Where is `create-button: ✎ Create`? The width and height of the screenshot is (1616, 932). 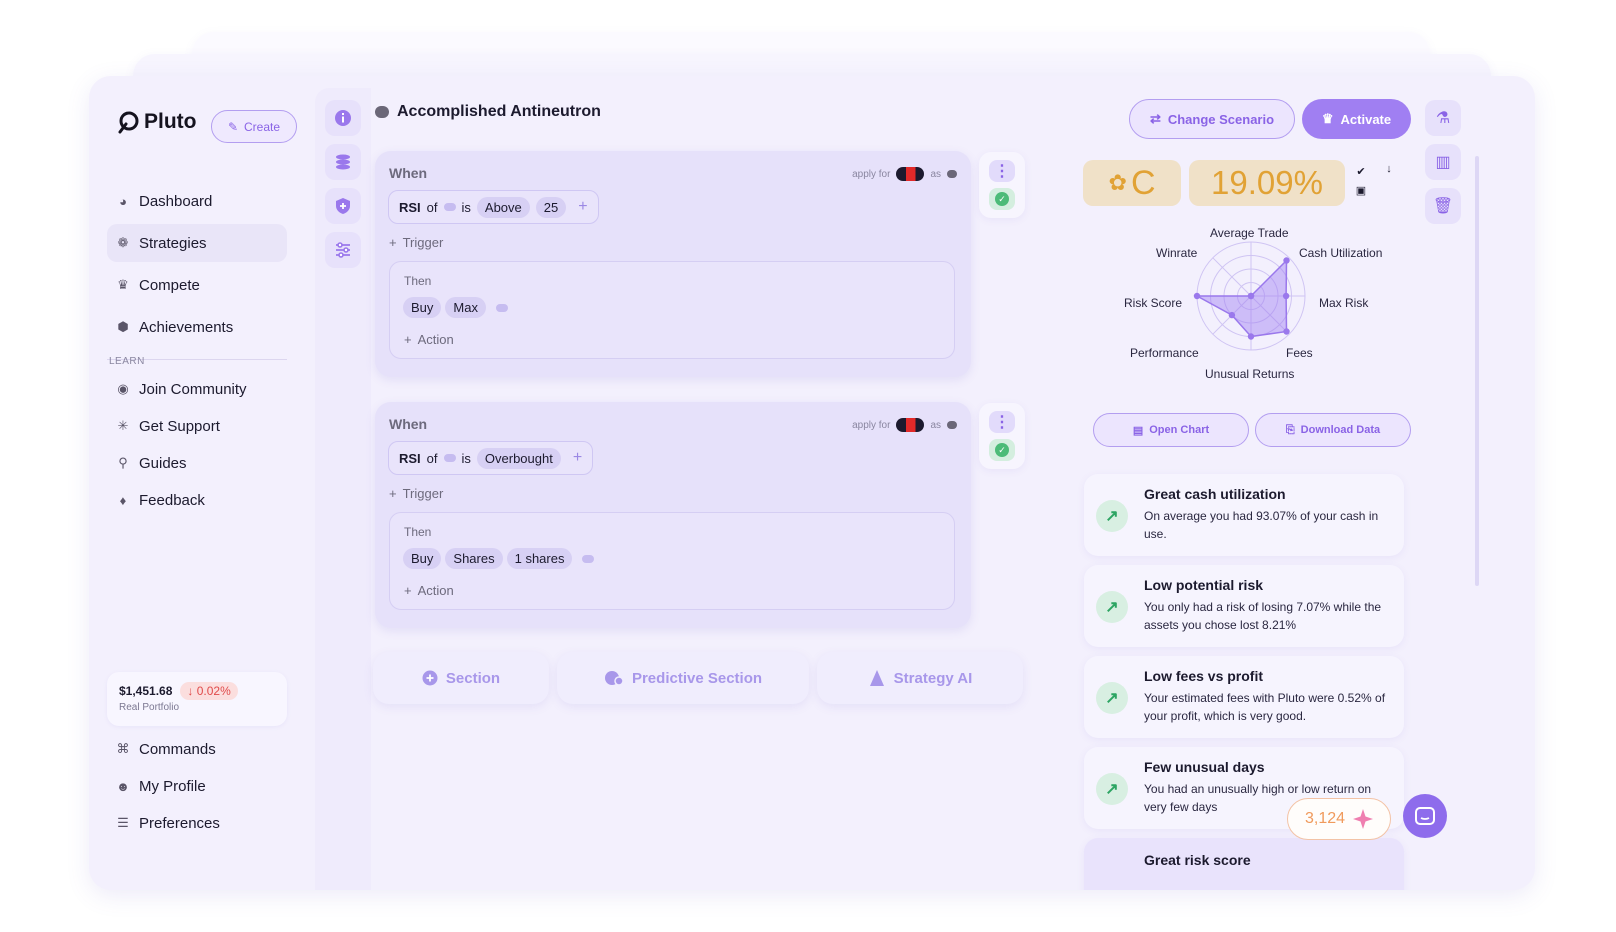 create-button: ✎ Create is located at coordinates (254, 126).